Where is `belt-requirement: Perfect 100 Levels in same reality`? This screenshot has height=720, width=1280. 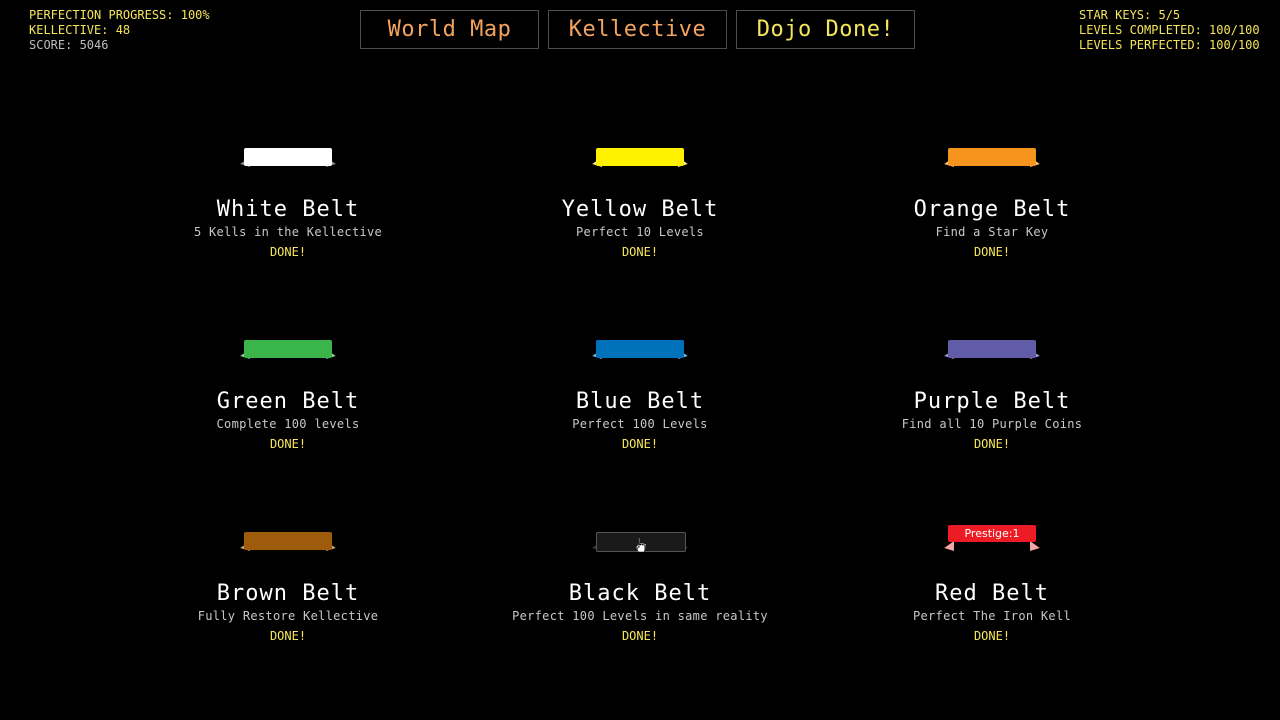
belt-requirement: Perfect 100 Levels in same reality is located at coordinates (640, 616).